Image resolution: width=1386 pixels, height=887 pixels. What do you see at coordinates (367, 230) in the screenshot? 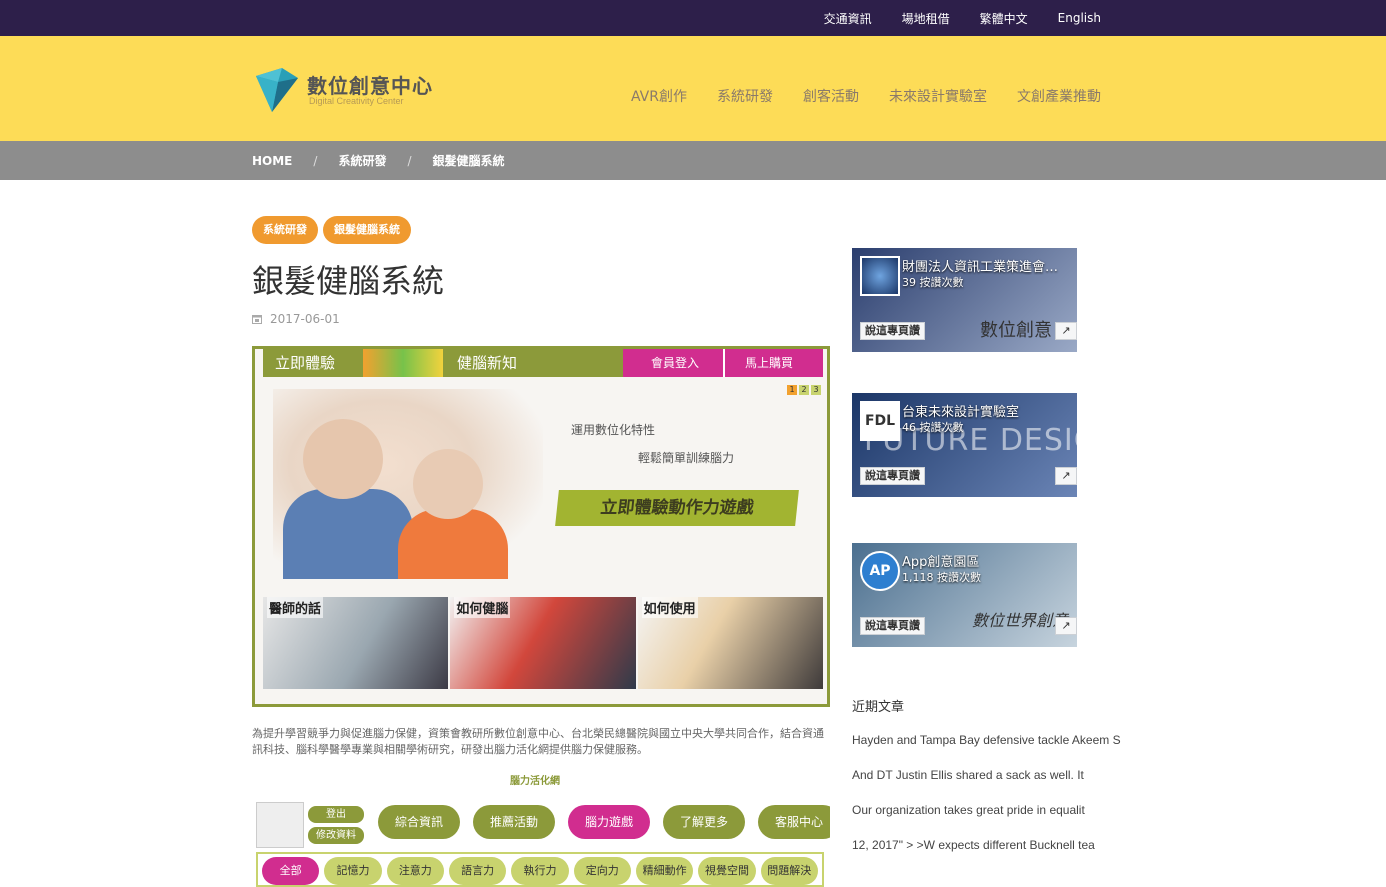
I see `tag-silver-brain: 銀髮健腦系統` at bounding box center [367, 230].